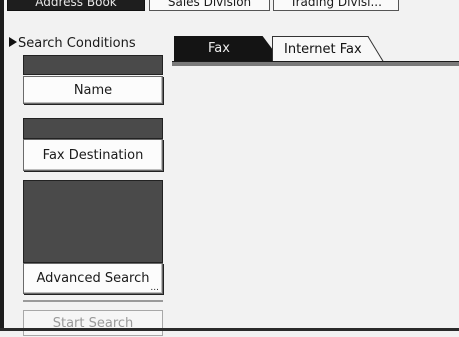 The image size is (459, 337). I want to click on tab-label: Address Book, so click(76, 4).